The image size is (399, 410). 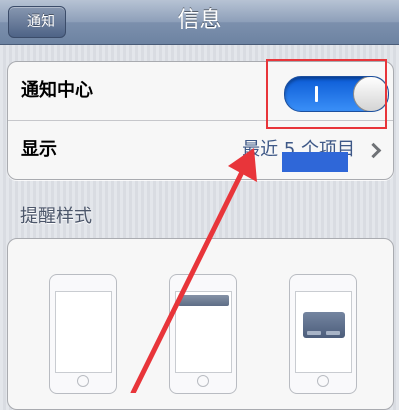 I want to click on banner-mark, so click(x=203, y=300).